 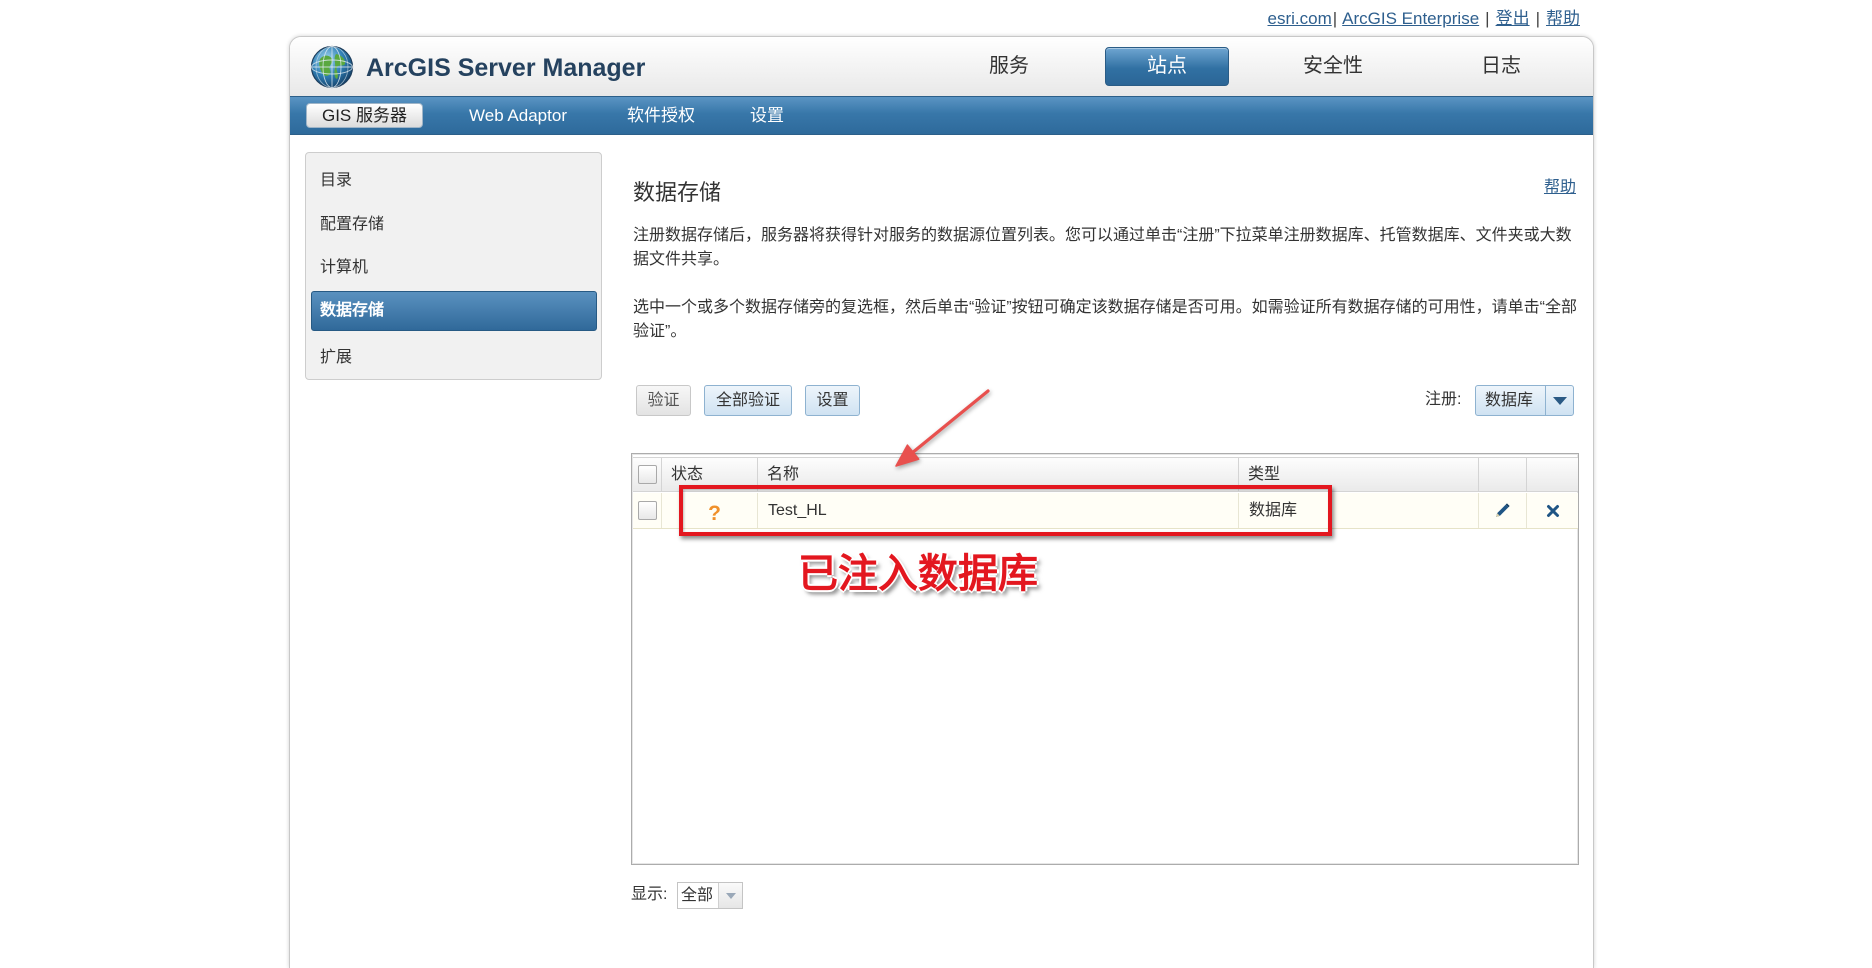 I want to click on app-title: ArcGIS Server Manager, so click(x=506, y=68).